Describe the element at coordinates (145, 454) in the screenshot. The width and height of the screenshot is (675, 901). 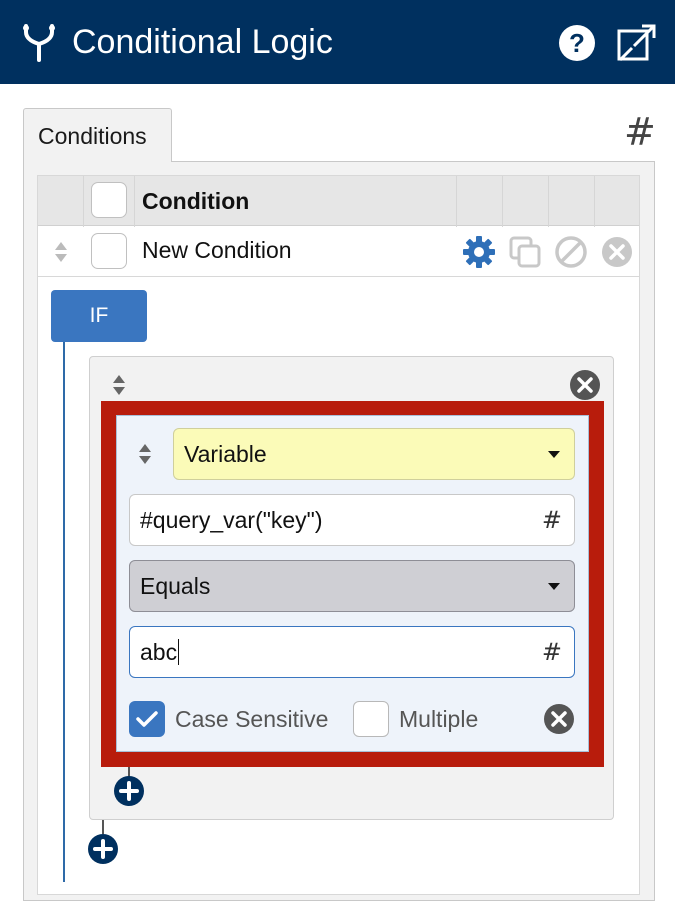
I see `rule-drag-handle-icon` at that location.